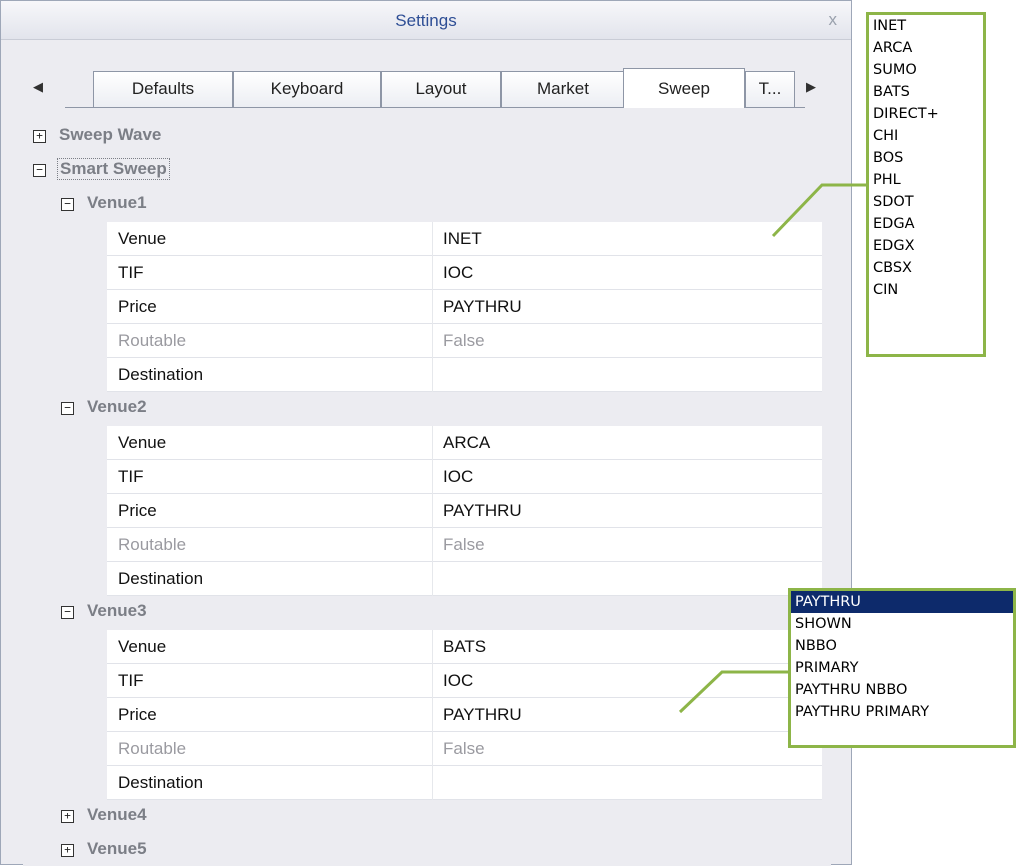 The image size is (1016, 868). What do you see at coordinates (926, 202) in the screenshot?
I see `dropdown-option: SDOT` at bounding box center [926, 202].